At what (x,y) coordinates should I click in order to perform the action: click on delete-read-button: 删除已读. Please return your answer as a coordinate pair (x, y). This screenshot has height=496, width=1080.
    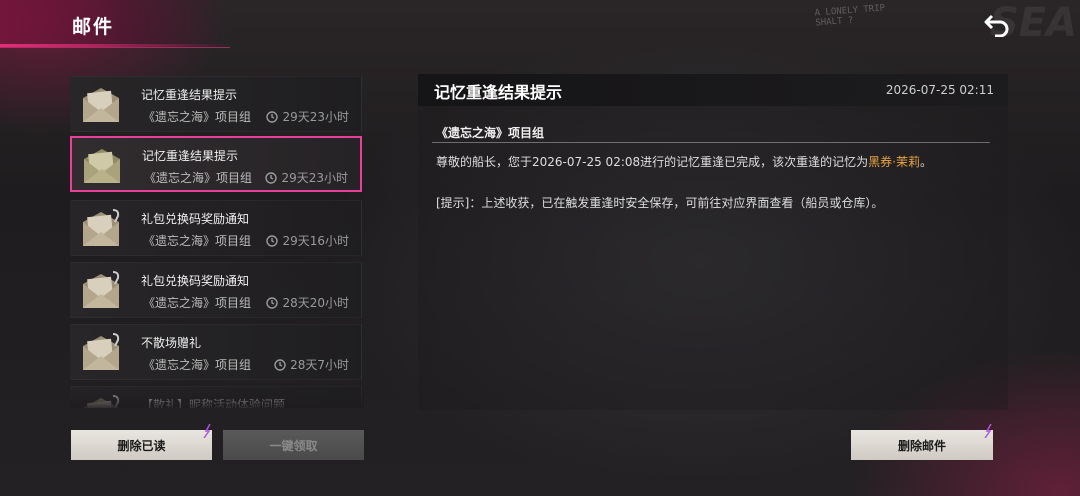
    Looking at the image, I should click on (141, 442).